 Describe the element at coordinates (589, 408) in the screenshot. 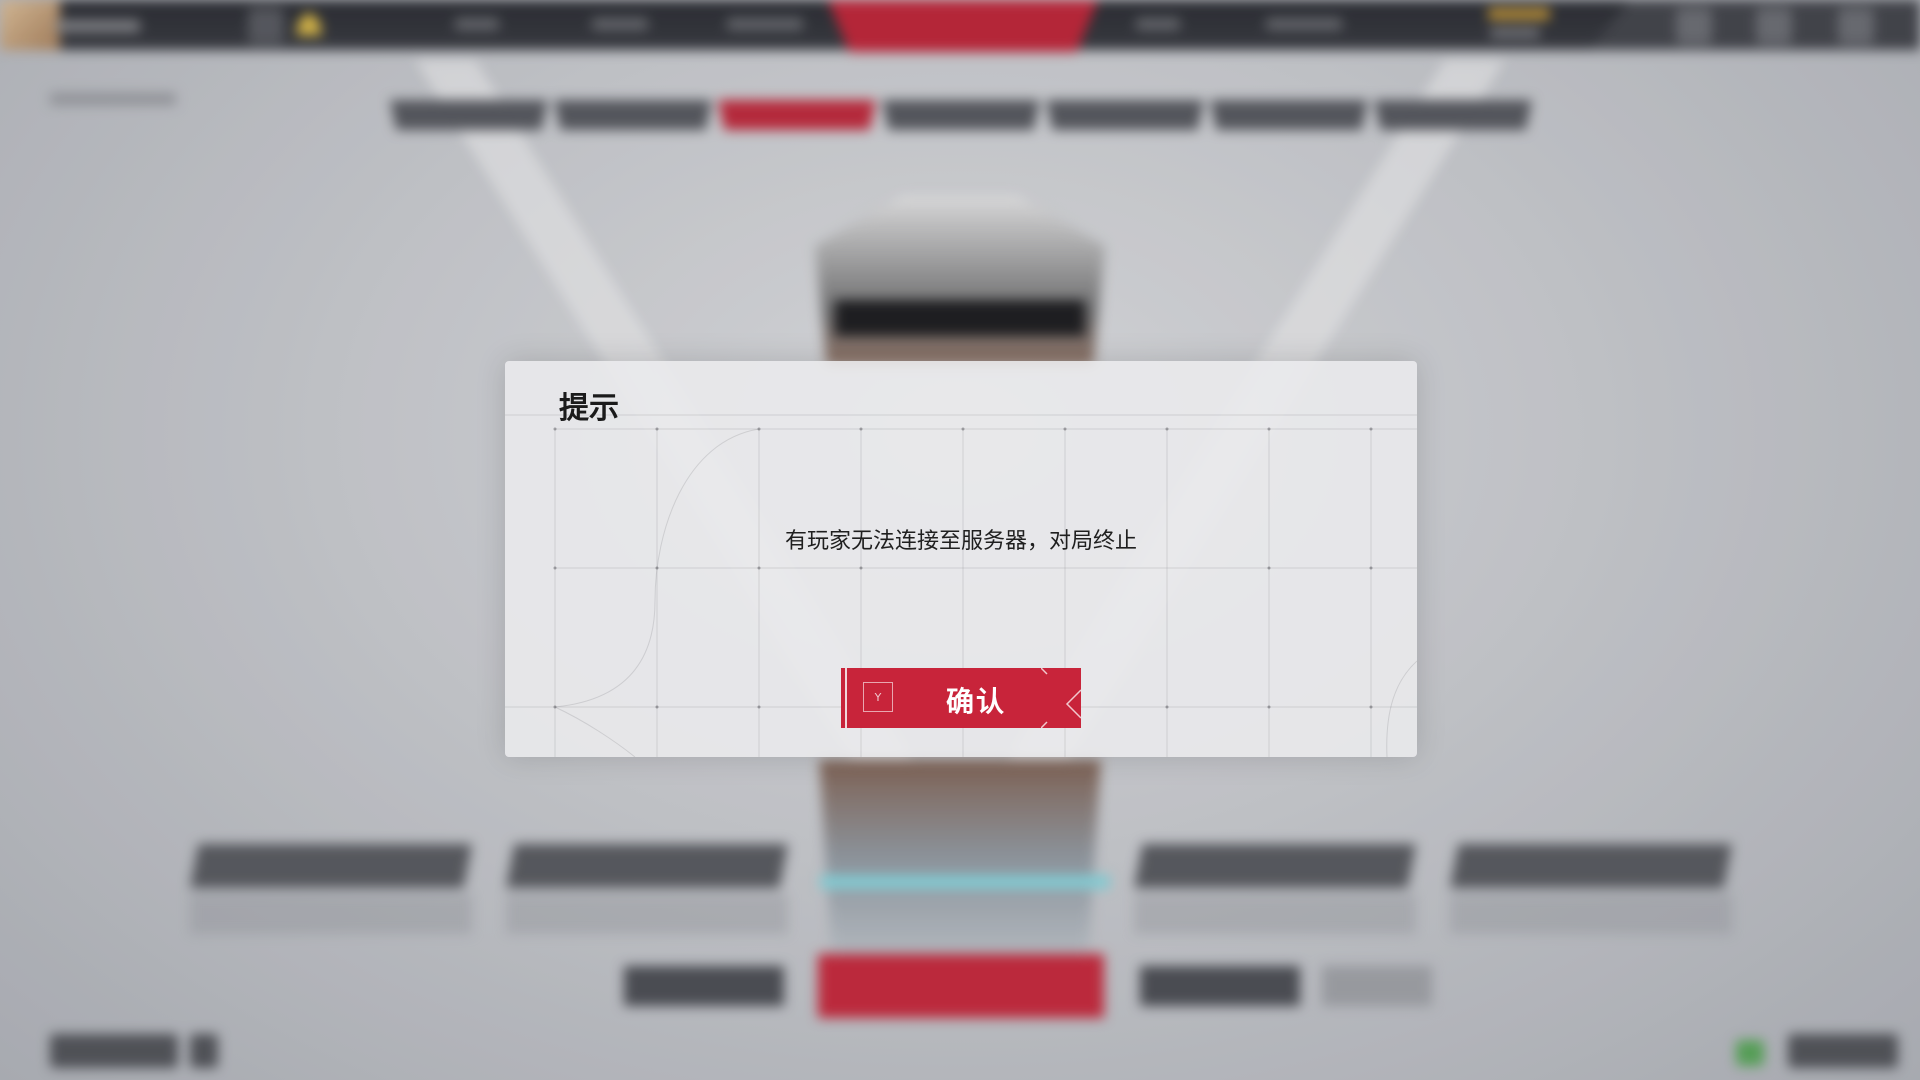

I see `dialog-title: 提示` at that location.